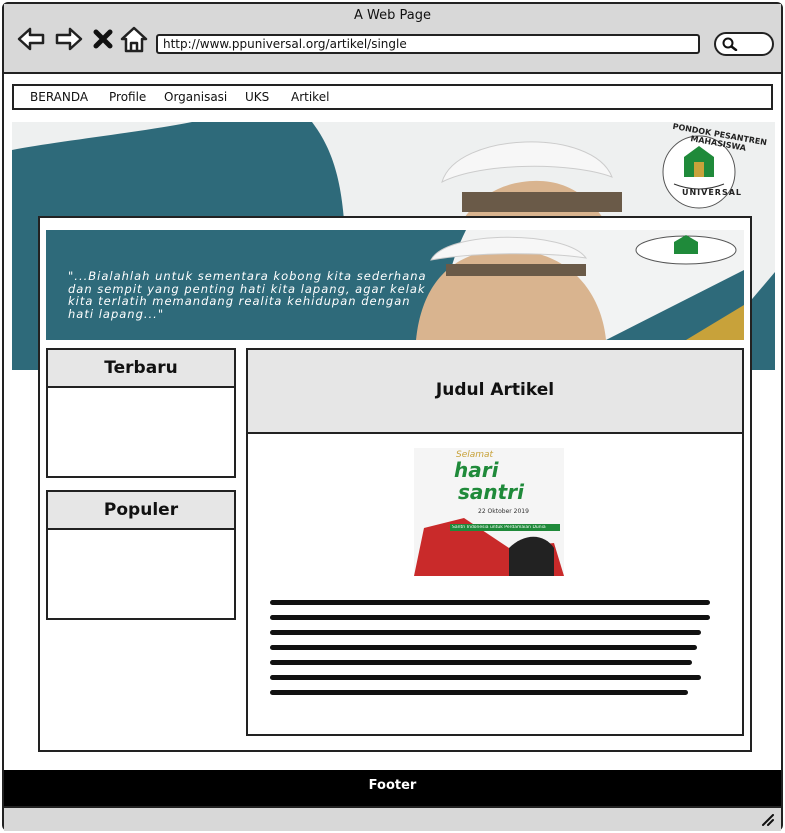 This screenshot has width=785, height=833. What do you see at coordinates (69, 39) in the screenshot?
I see `forward-arrow-icon` at bounding box center [69, 39].